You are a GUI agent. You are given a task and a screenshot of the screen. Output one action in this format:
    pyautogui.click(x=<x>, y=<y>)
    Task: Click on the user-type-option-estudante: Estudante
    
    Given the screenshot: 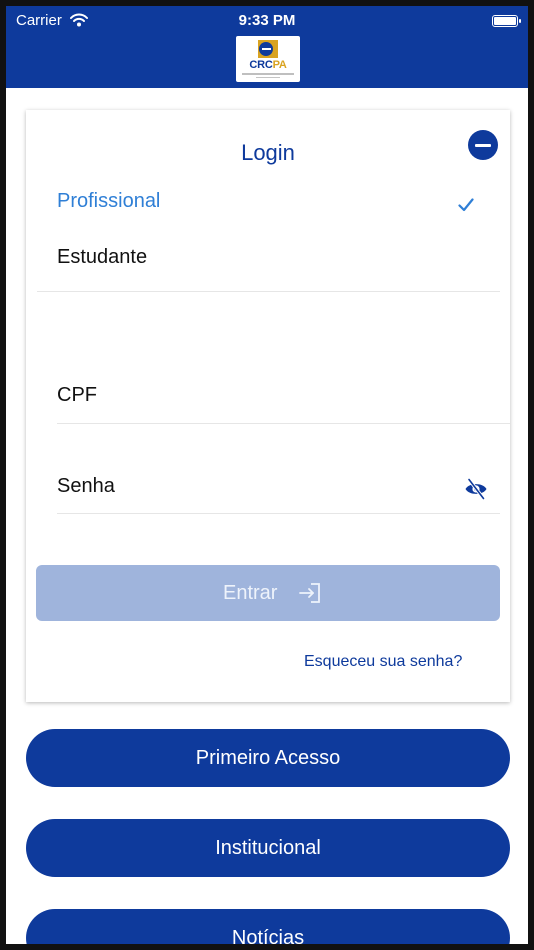 What is the action you would take?
    pyautogui.click(x=102, y=257)
    